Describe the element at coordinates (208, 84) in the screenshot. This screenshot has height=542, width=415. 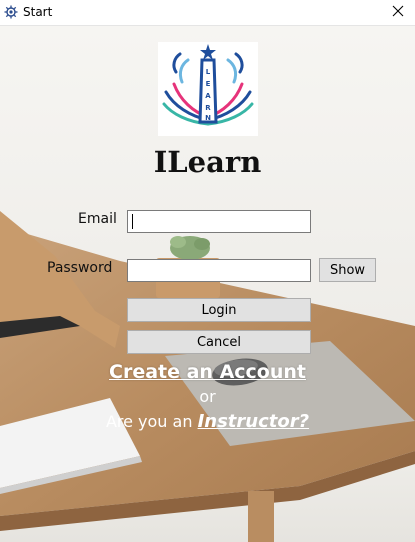
I see `svg-text: E` at that location.